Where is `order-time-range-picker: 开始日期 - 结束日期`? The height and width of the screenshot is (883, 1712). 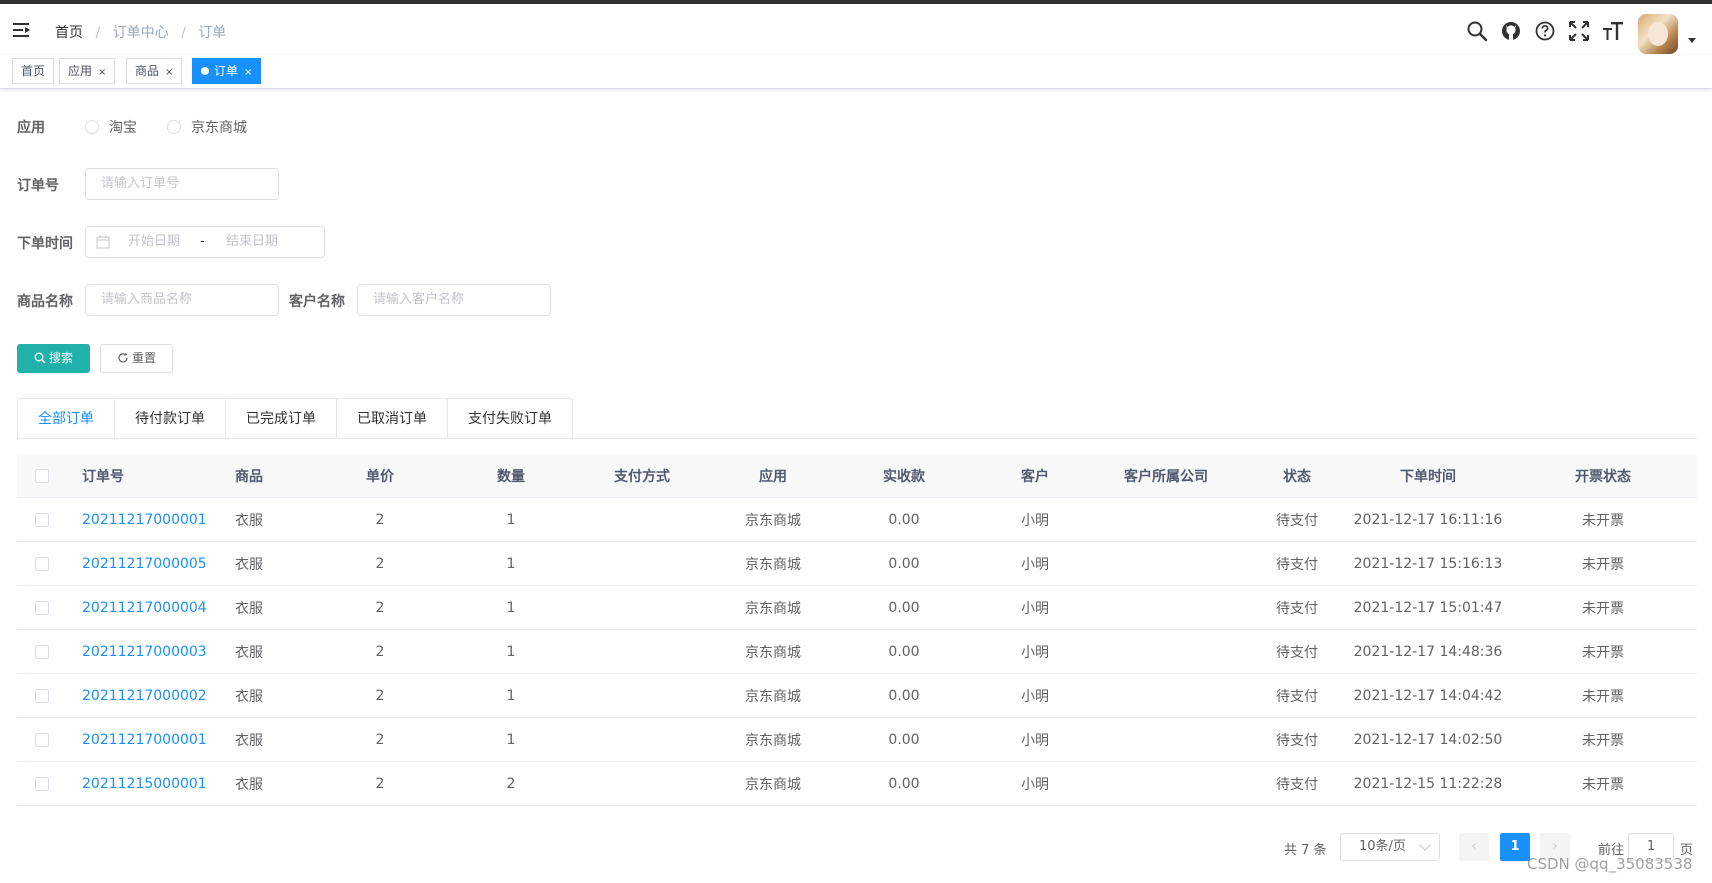 order-time-range-picker: 开始日期 - 结束日期 is located at coordinates (205, 242).